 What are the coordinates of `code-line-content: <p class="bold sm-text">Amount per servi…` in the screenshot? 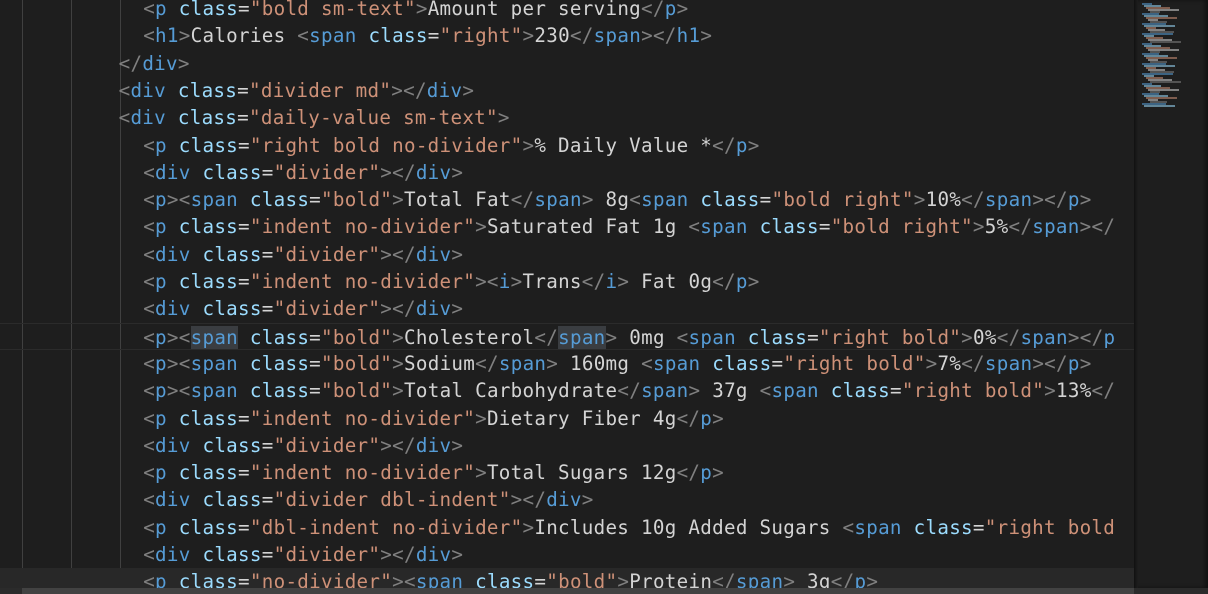 It's located at (415, 11).